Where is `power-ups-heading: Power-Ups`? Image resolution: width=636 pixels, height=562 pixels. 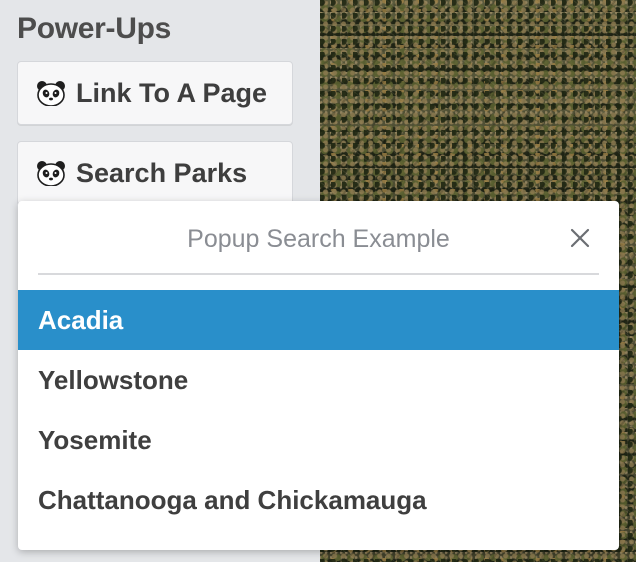 power-ups-heading: Power-Ups is located at coordinates (94, 28).